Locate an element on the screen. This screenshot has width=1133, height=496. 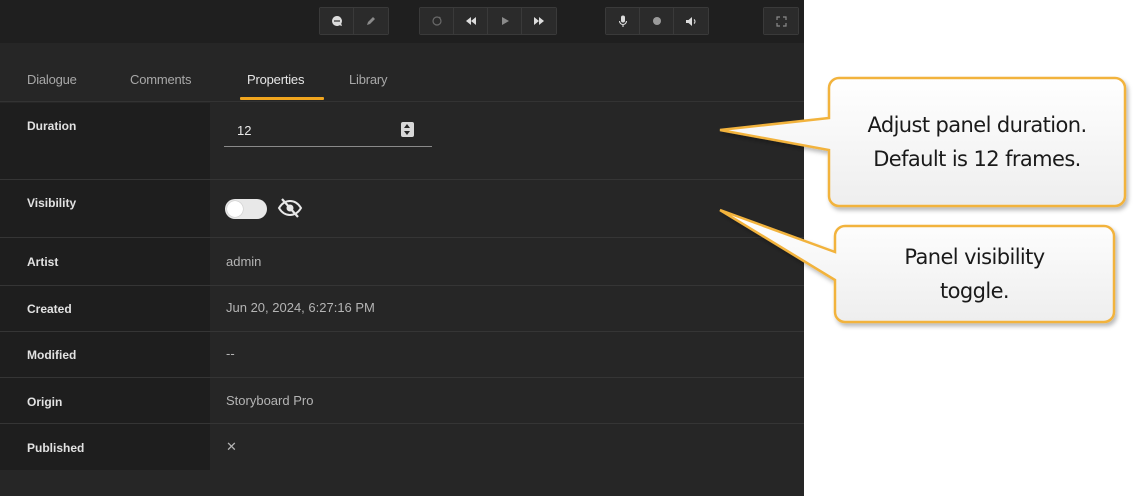
visibility-callout-line-1: Panel visibility is located at coordinates (974, 257).